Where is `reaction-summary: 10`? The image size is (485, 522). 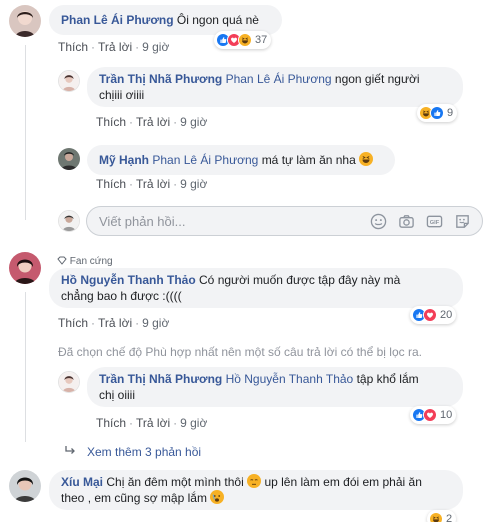
reaction-summary: 10 is located at coordinates (433, 415).